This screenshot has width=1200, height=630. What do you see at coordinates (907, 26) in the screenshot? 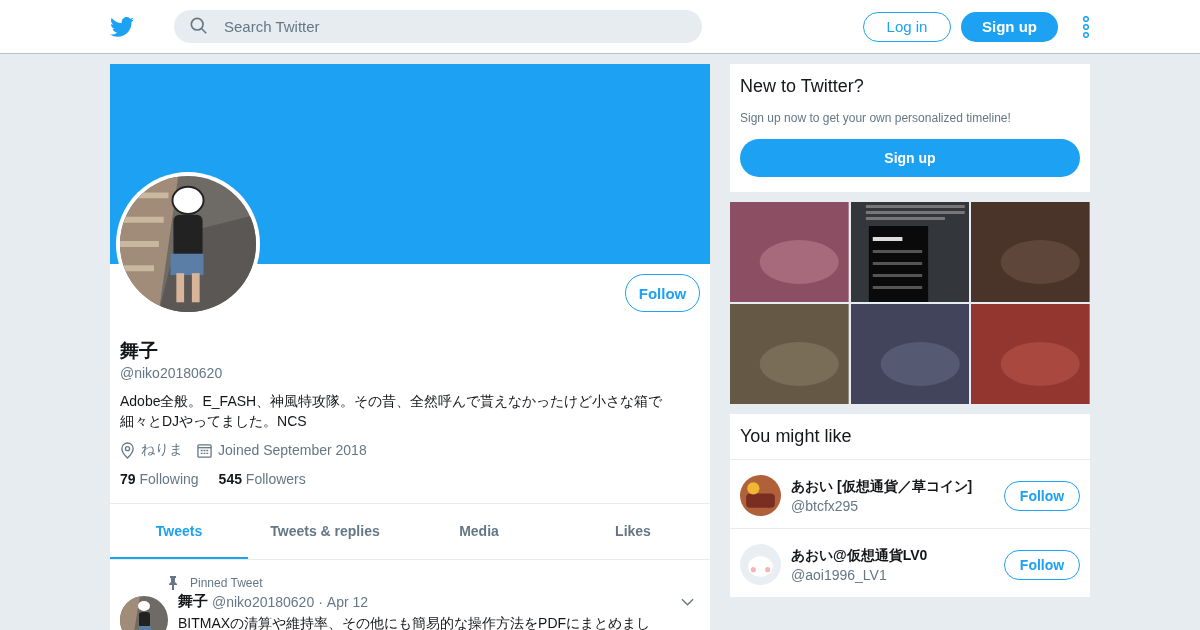
I see `login-button: Log in` at bounding box center [907, 26].